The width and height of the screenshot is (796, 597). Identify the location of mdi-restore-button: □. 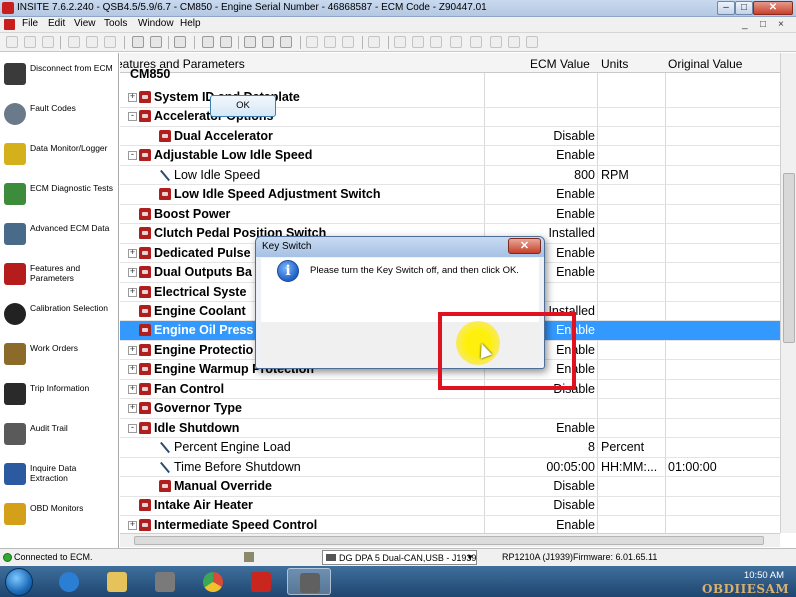
(763, 24).